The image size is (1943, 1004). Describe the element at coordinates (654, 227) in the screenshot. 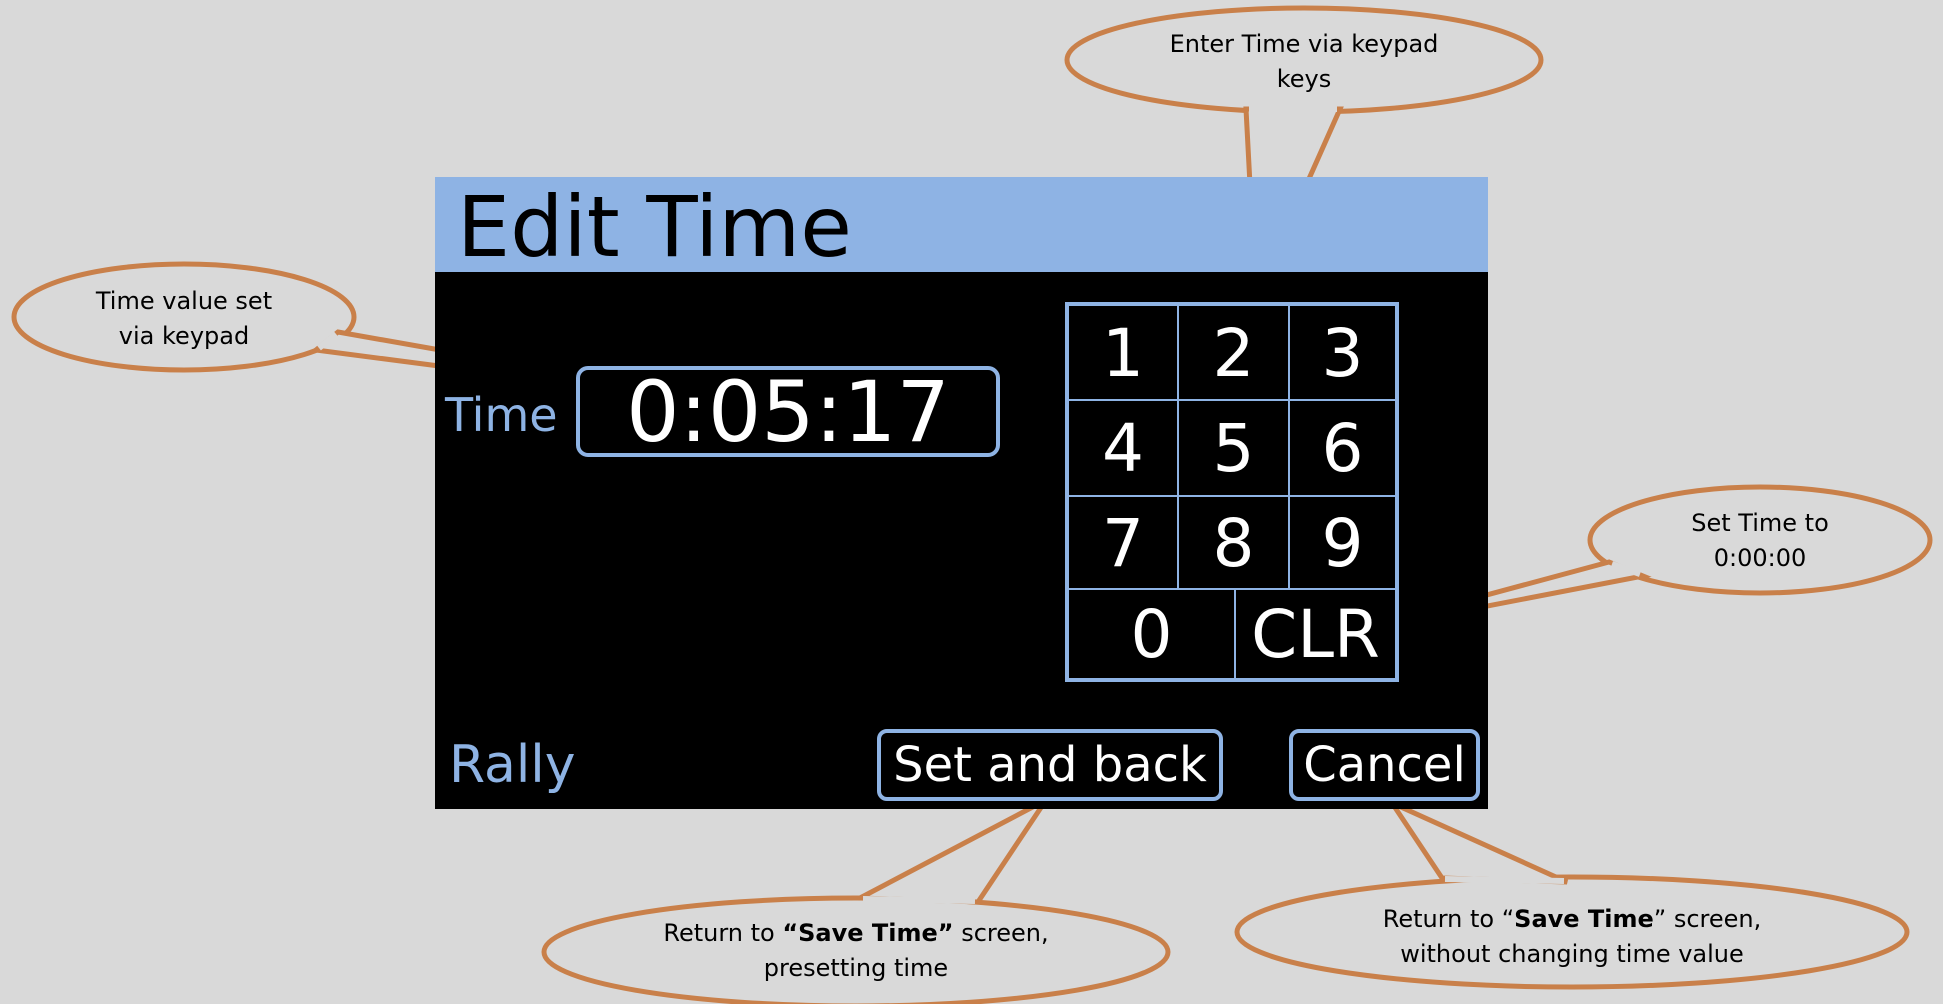

I see `page-title: Edit Time` at that location.